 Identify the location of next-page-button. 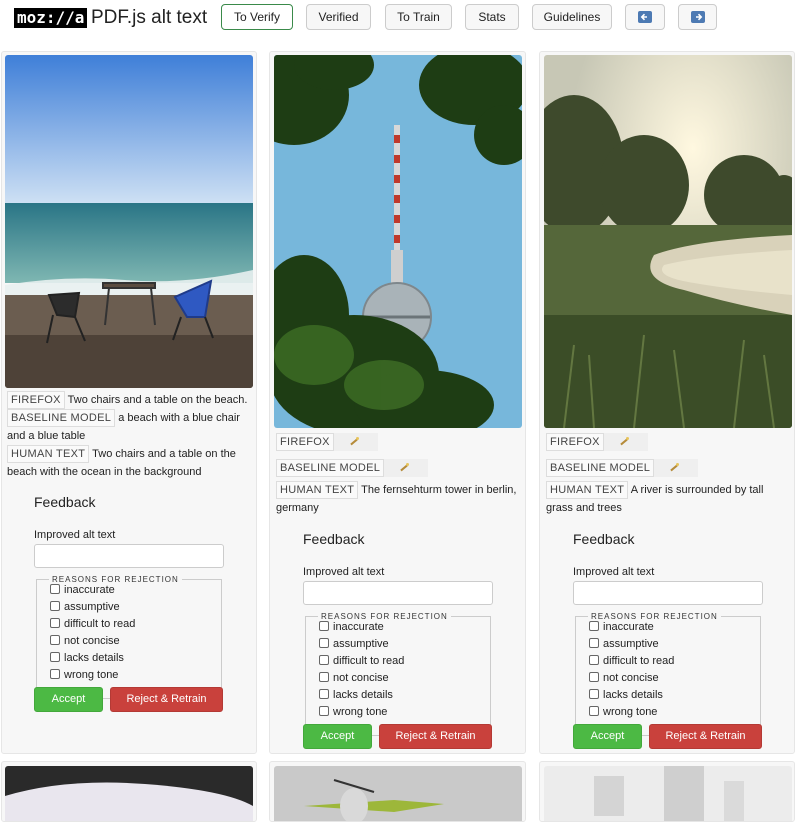
(697, 17).